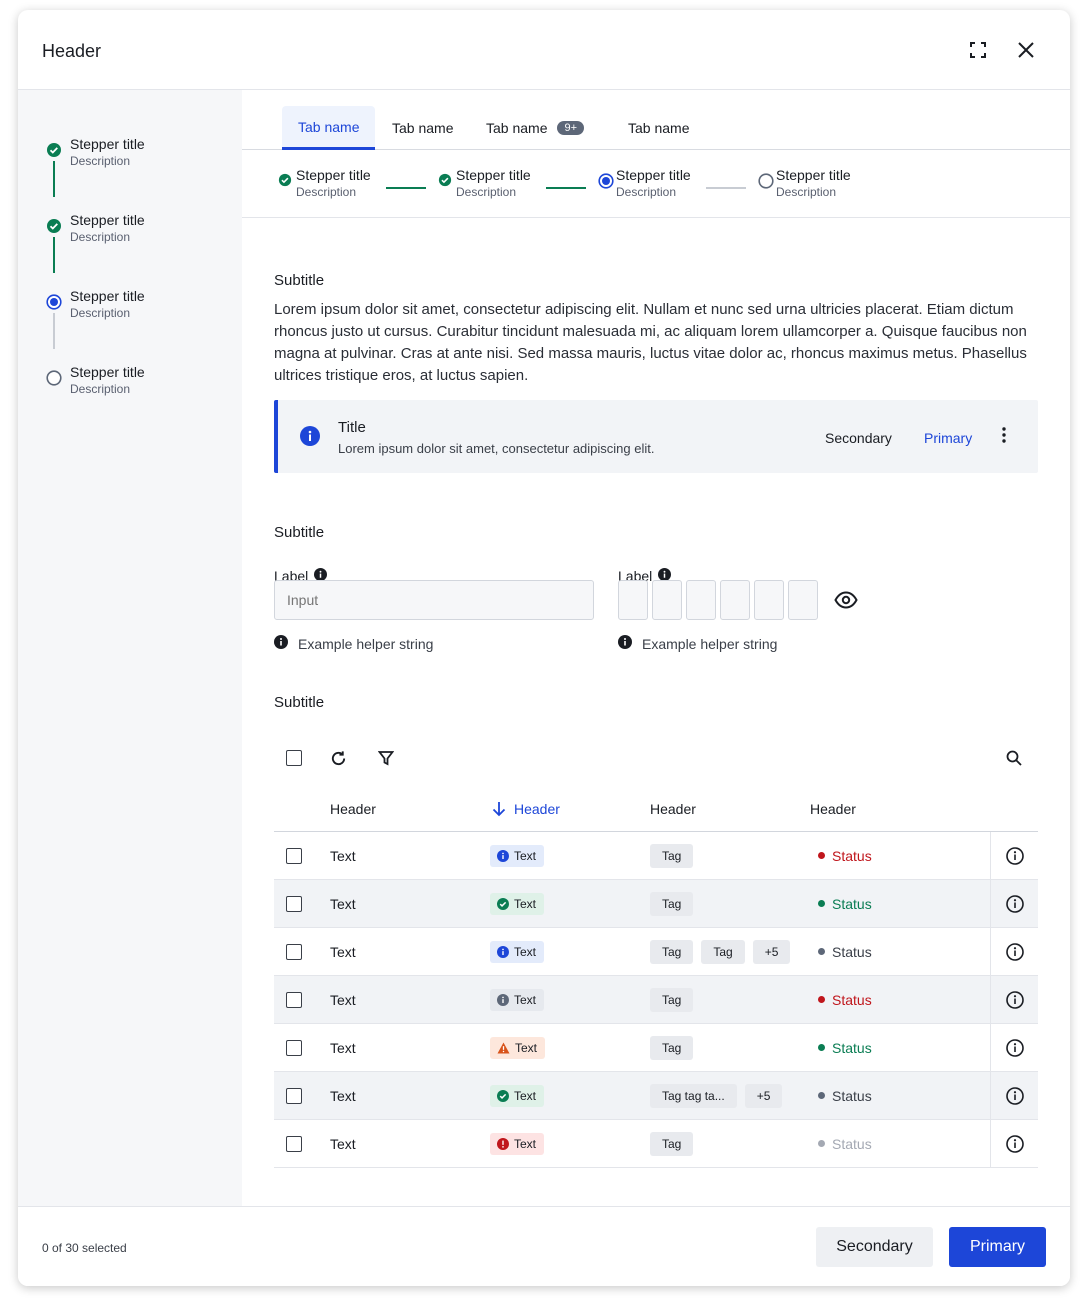  Describe the element at coordinates (656, 952) in the screenshot. I see `table-row: Text Text Tag Tag +5 Status` at that location.